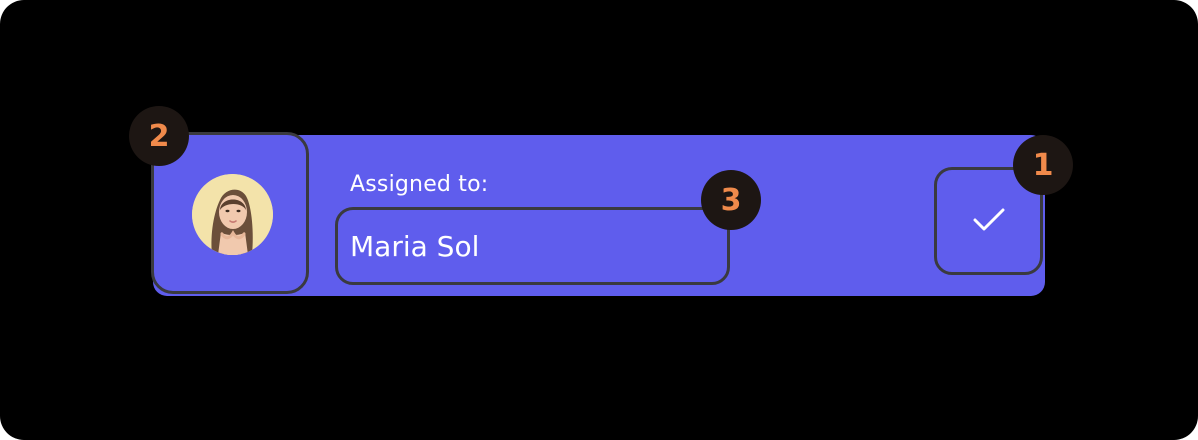 Image resolution: width=1198 pixels, height=440 pixels. What do you see at coordinates (415, 246) in the screenshot?
I see `assignee-name: Maria Sol` at bounding box center [415, 246].